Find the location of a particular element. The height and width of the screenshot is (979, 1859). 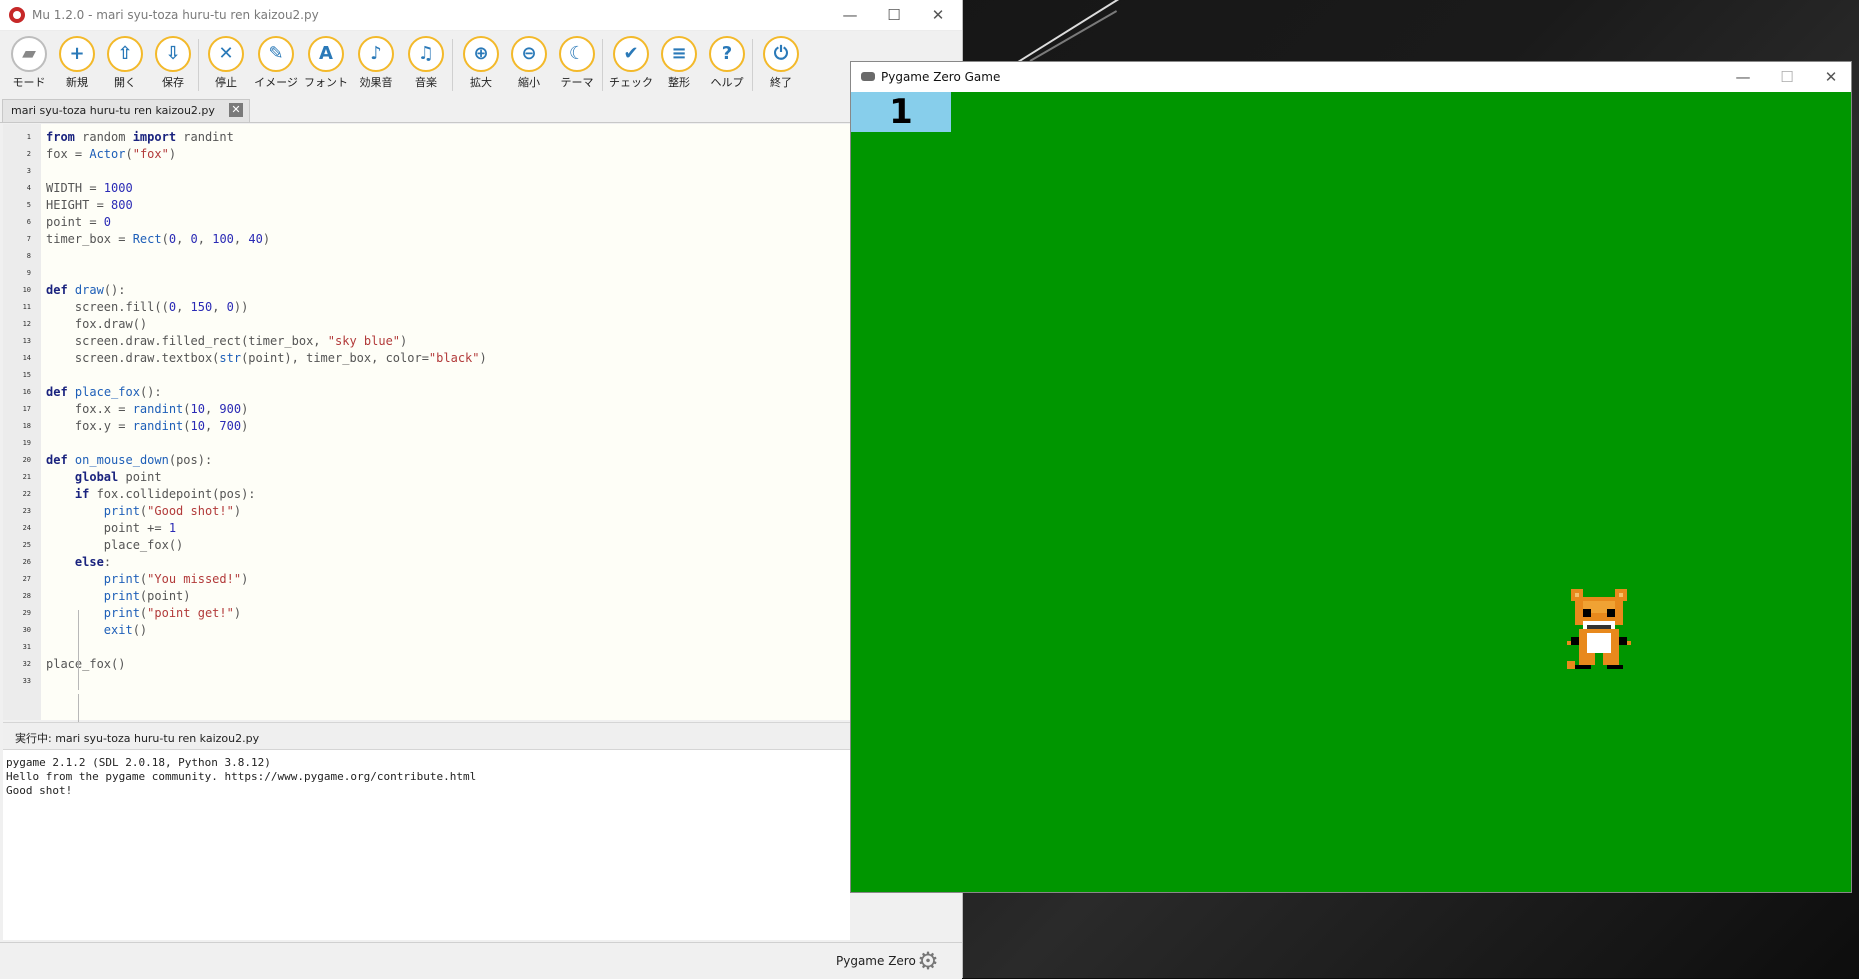

pygame-maximize-button: ☐ is located at coordinates (1787, 77).